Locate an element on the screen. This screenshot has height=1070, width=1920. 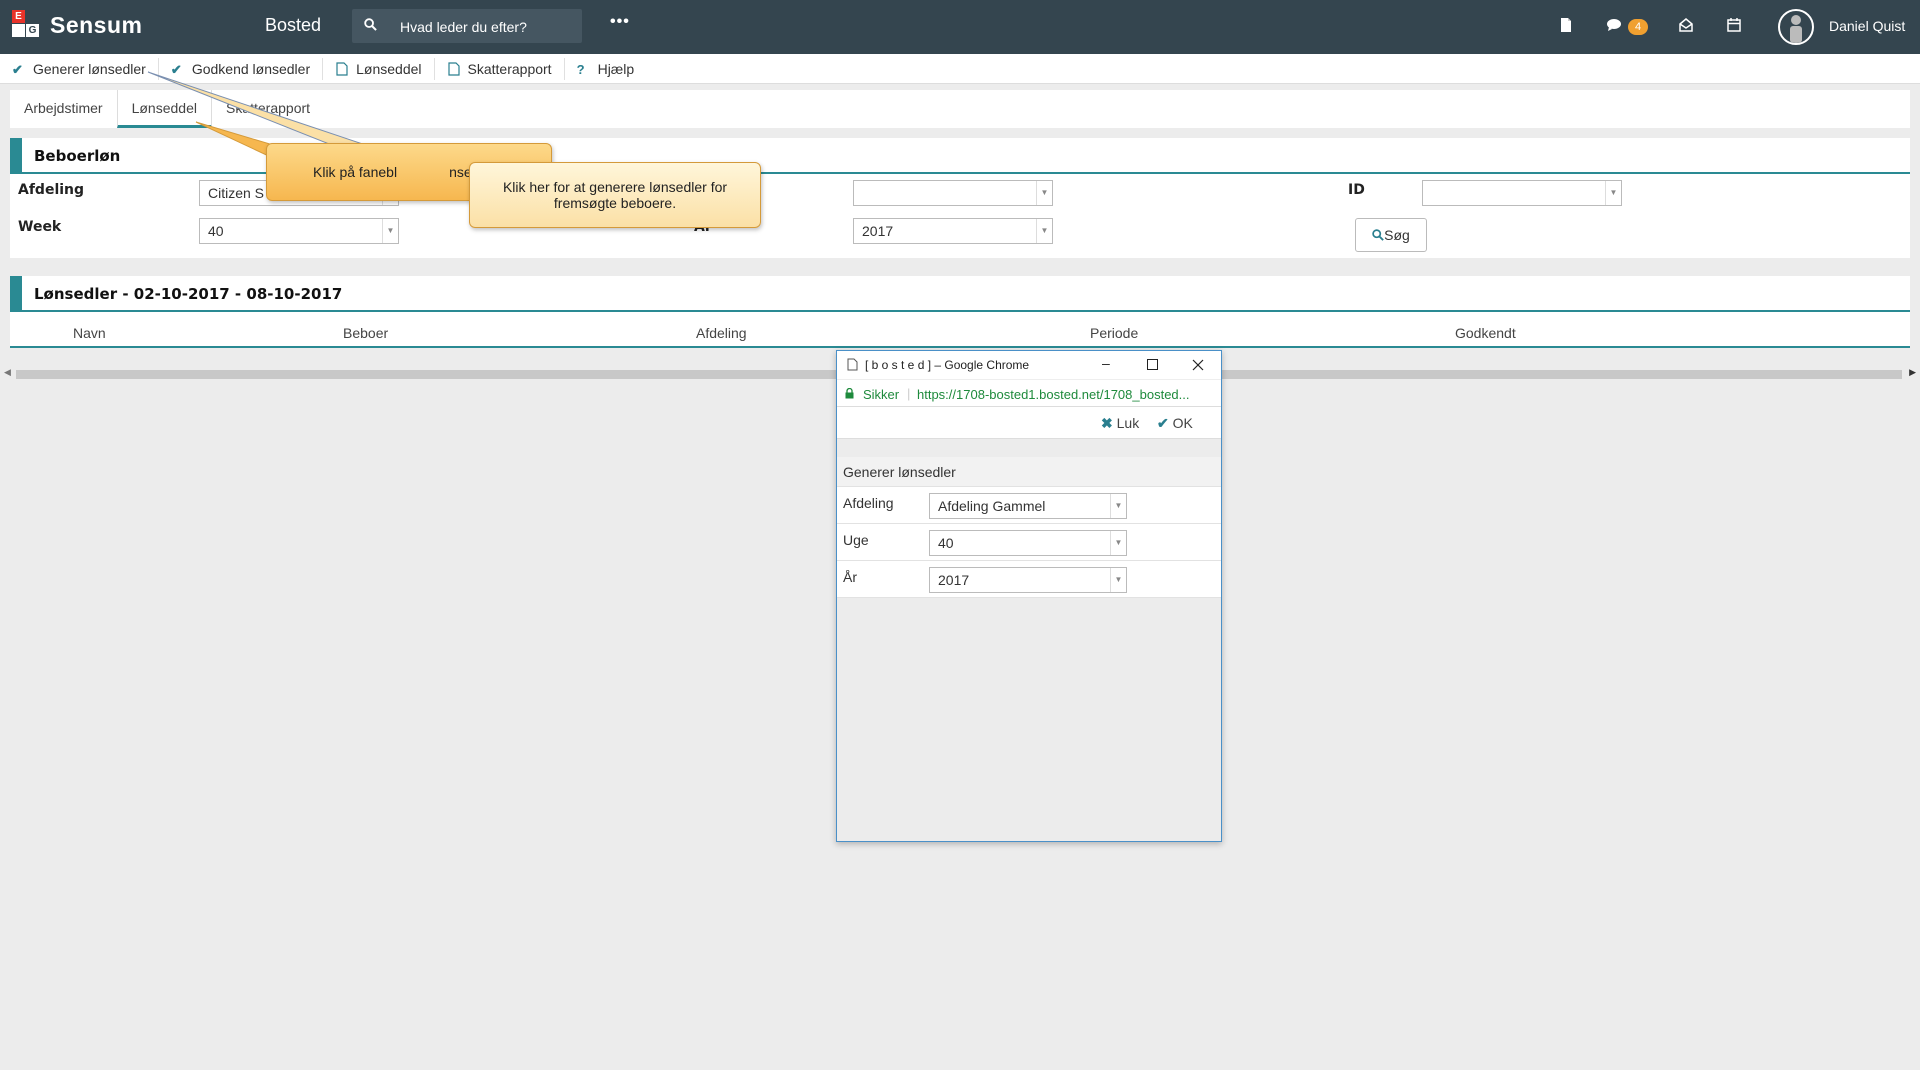
column-afdeling: Afdeling is located at coordinates (721, 333).